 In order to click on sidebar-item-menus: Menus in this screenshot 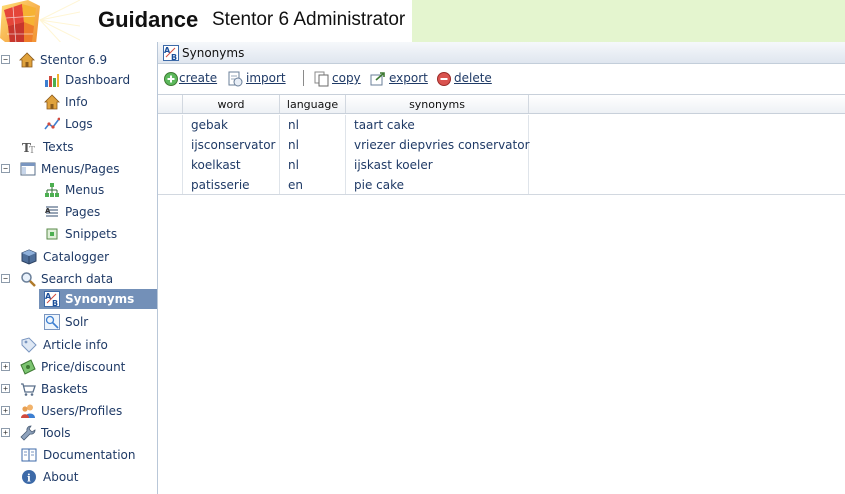, I will do `click(78, 190)`.